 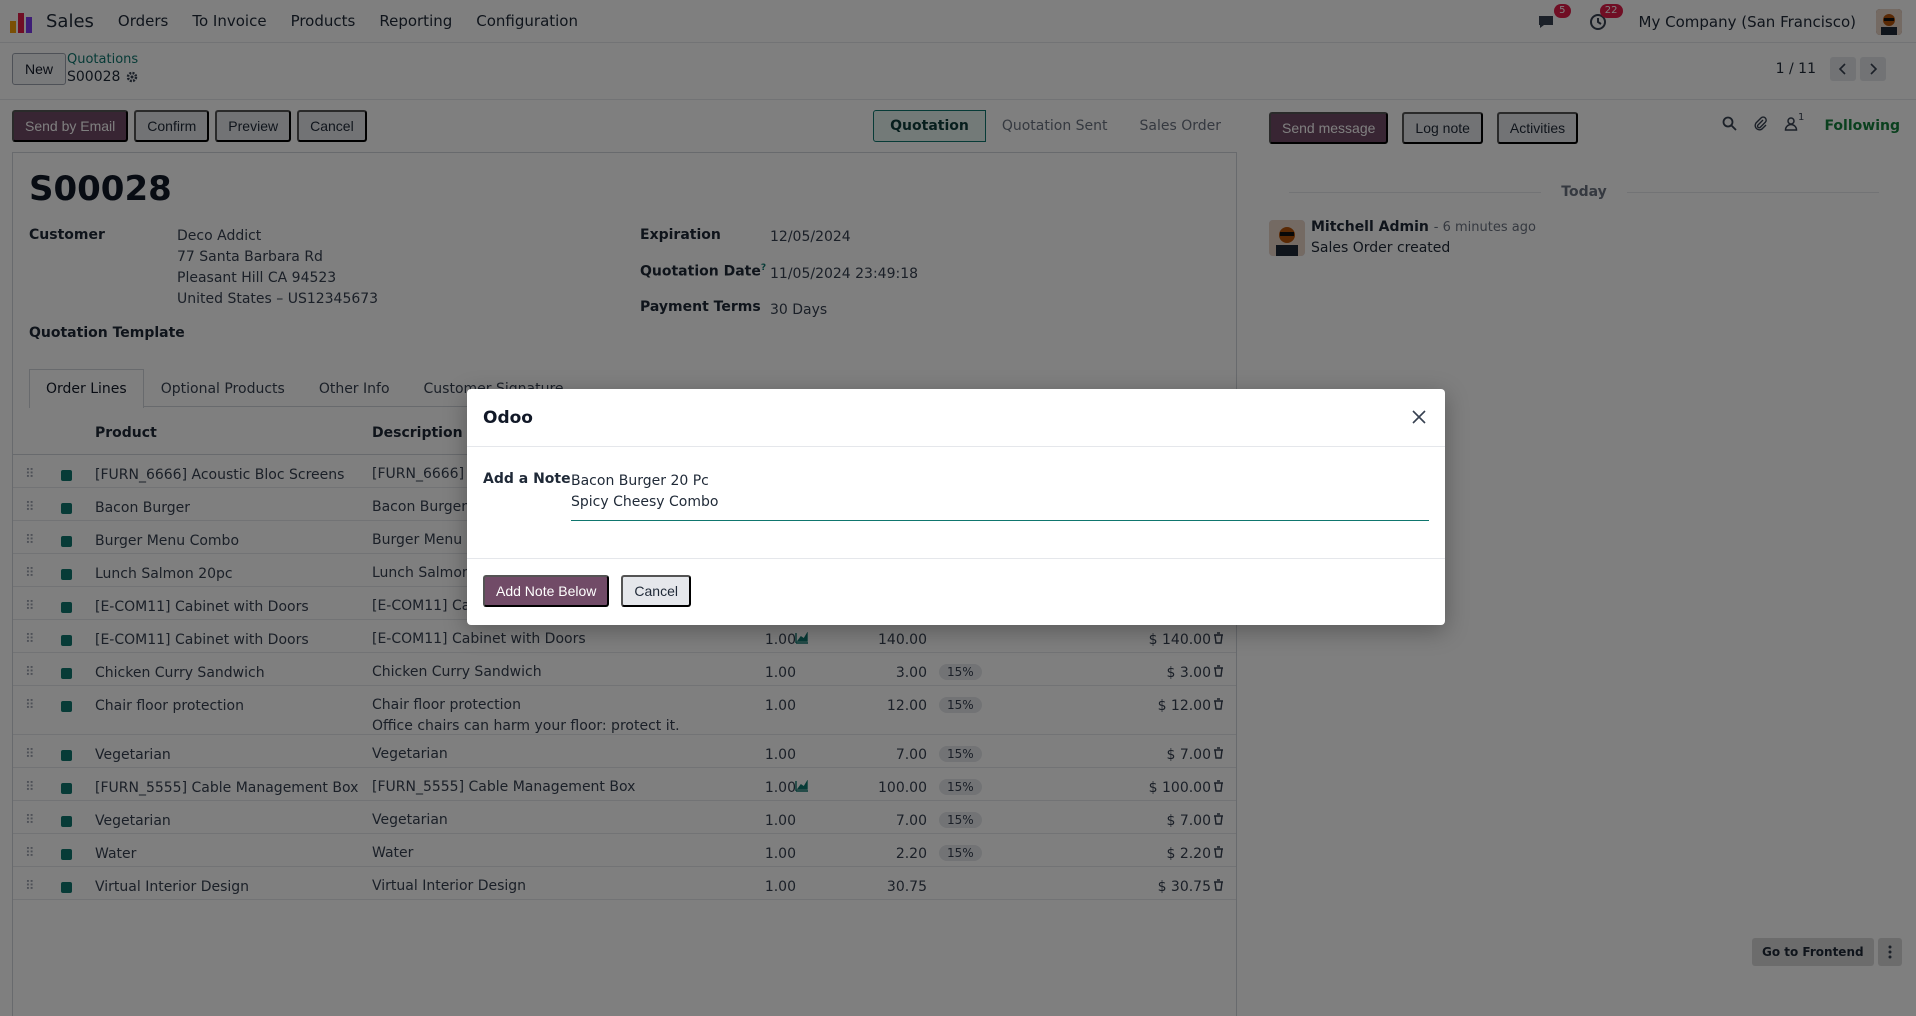 I want to click on dialog-close-button, so click(x=1419, y=417).